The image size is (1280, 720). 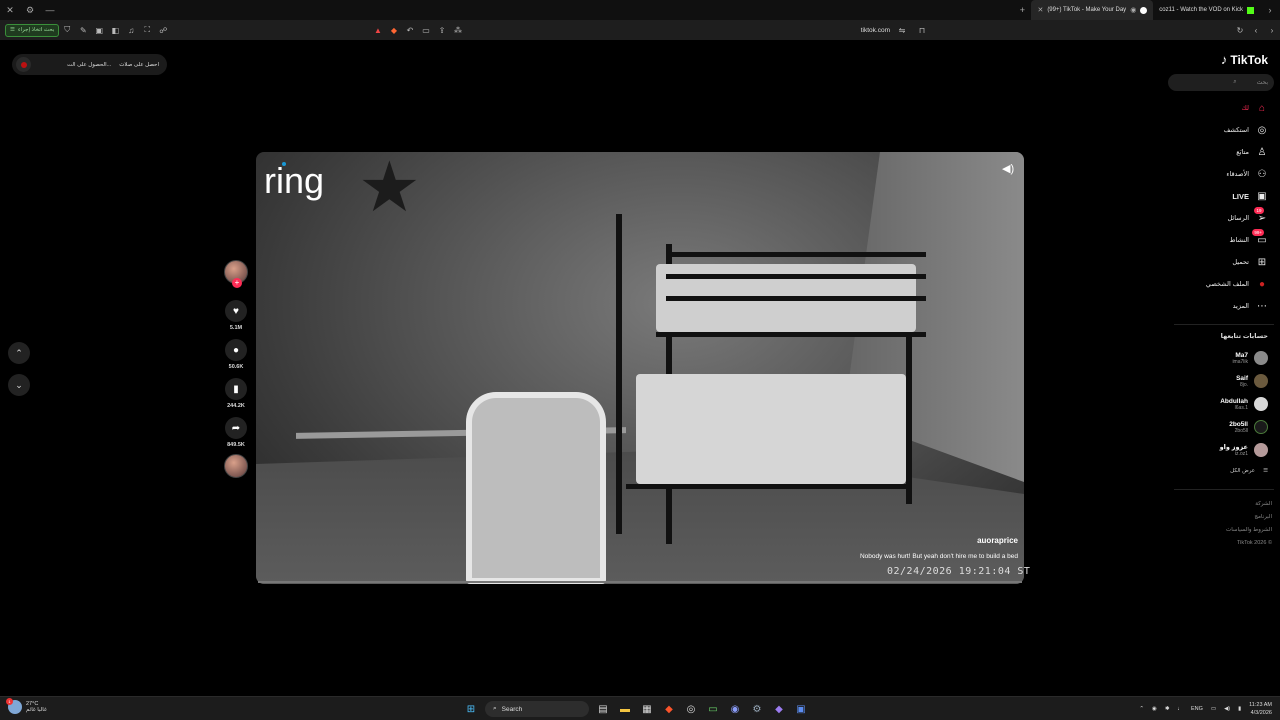 I want to click on chat-icon: ☍, so click(x=163, y=30).